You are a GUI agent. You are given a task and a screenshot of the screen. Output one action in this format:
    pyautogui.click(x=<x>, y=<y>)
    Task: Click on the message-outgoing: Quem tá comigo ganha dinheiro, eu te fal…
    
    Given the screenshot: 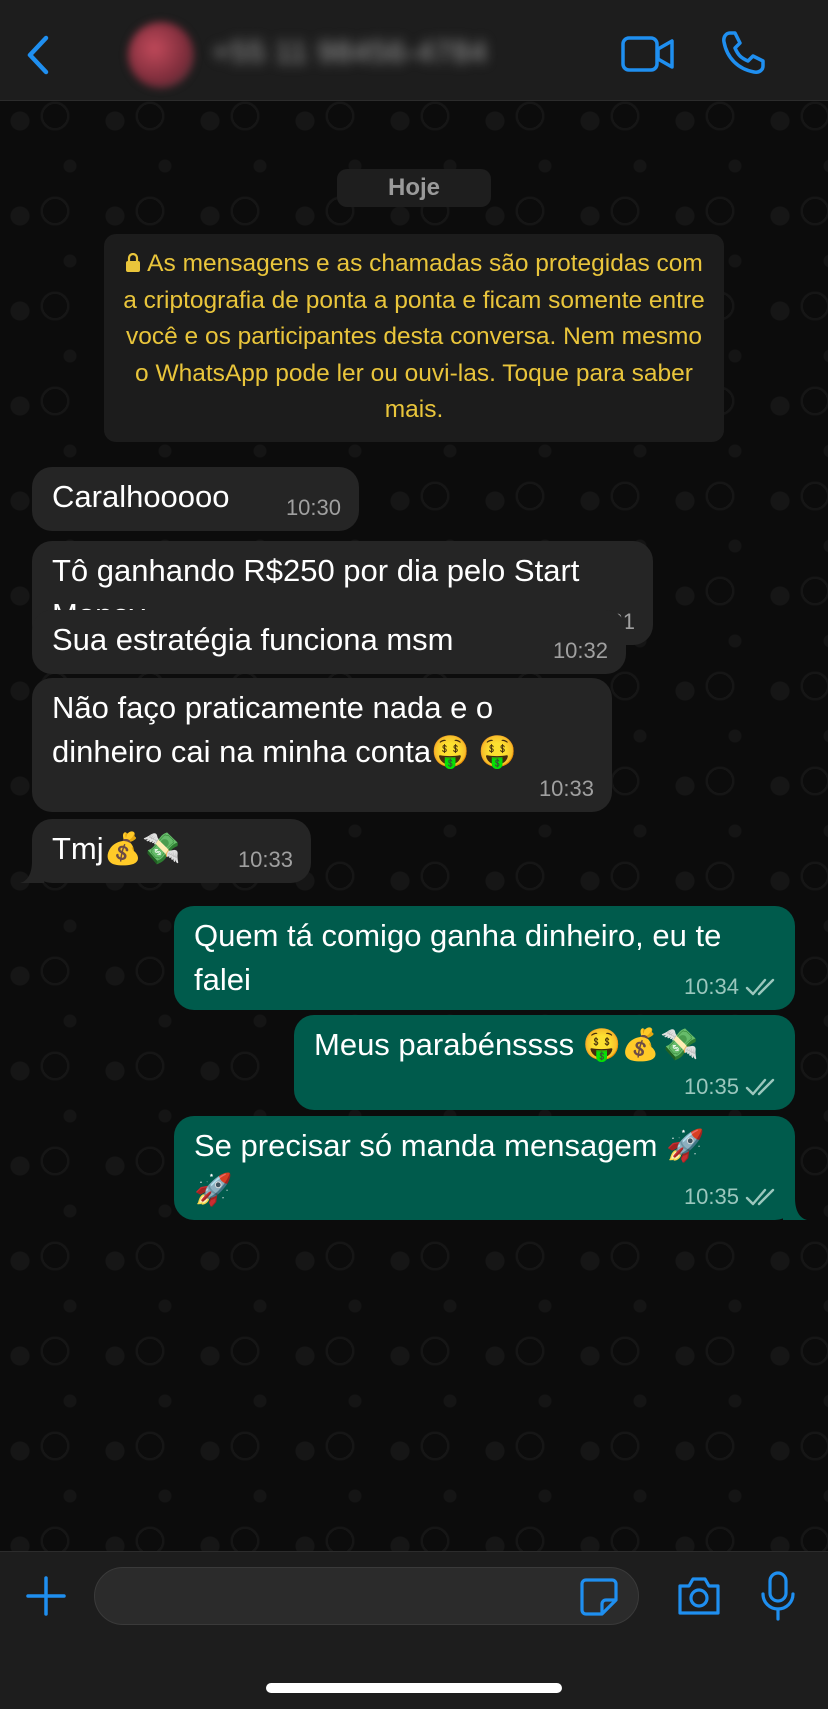 What is the action you would take?
    pyautogui.click(x=484, y=958)
    